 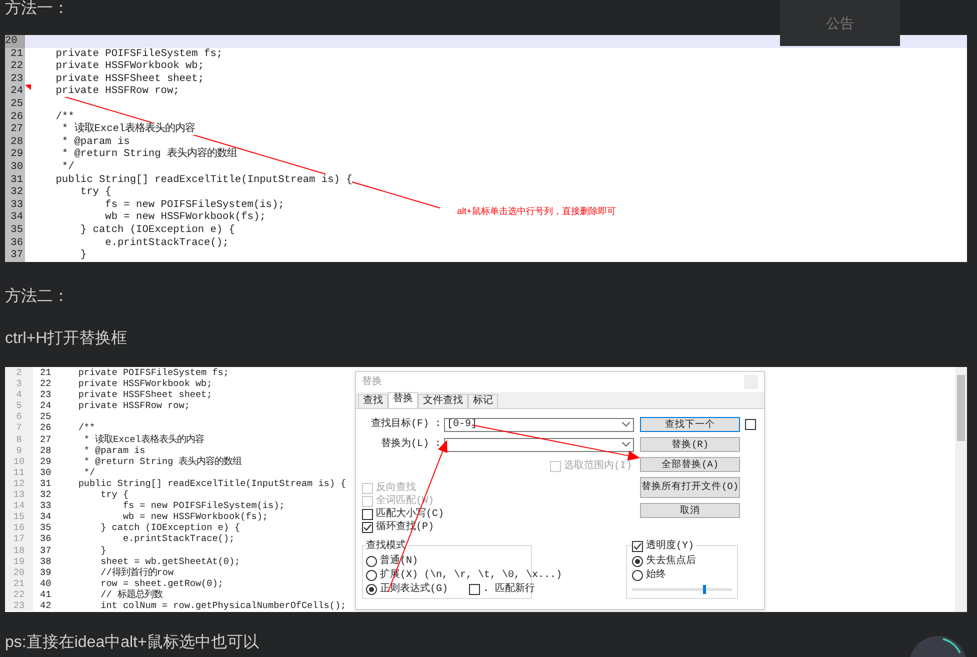 I want to click on line-number: 39, so click(x=45, y=572).